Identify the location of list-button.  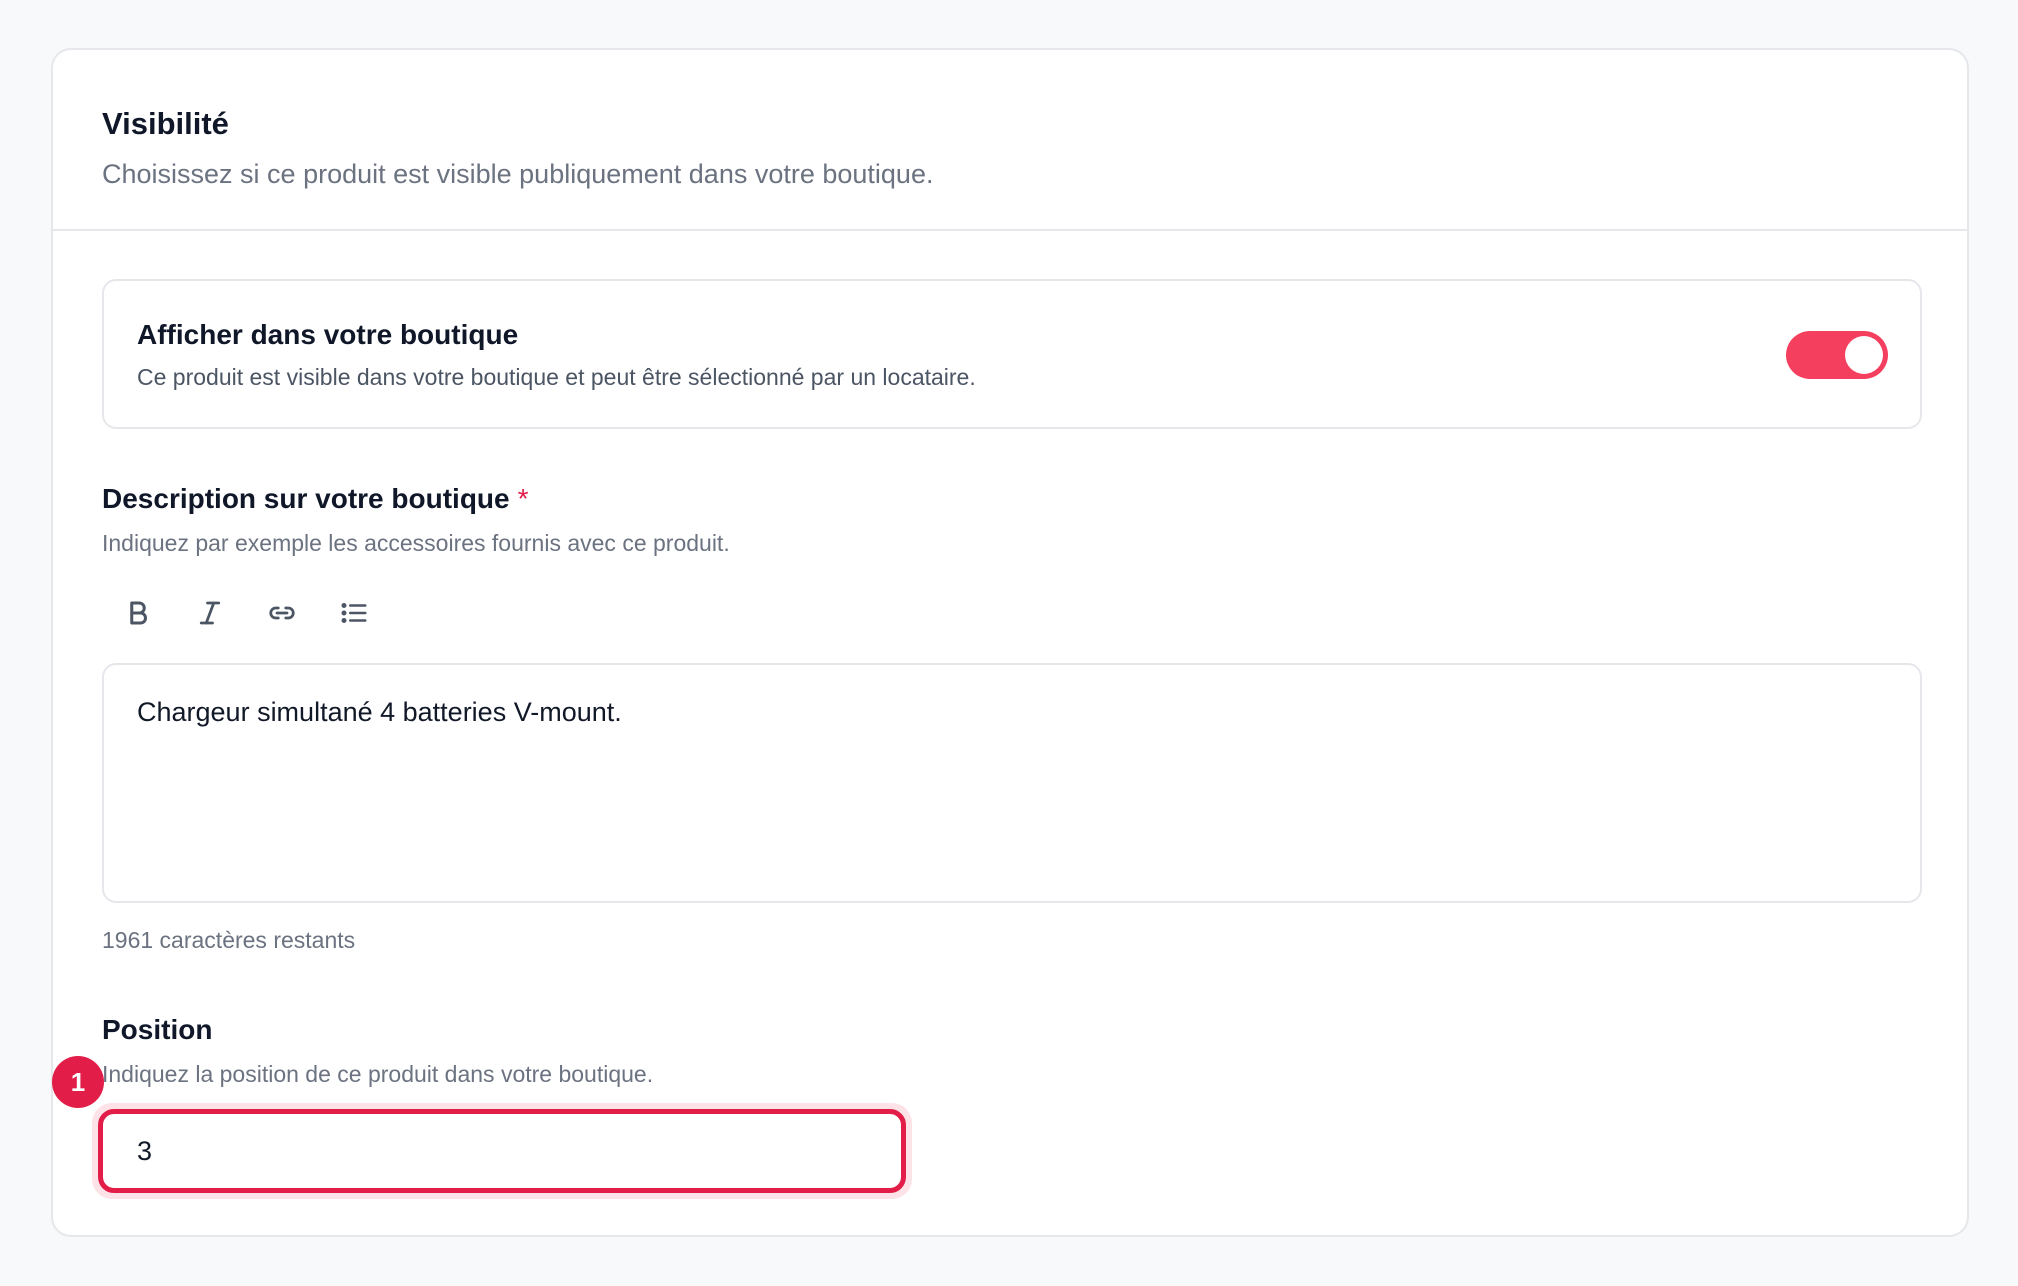
(354, 613).